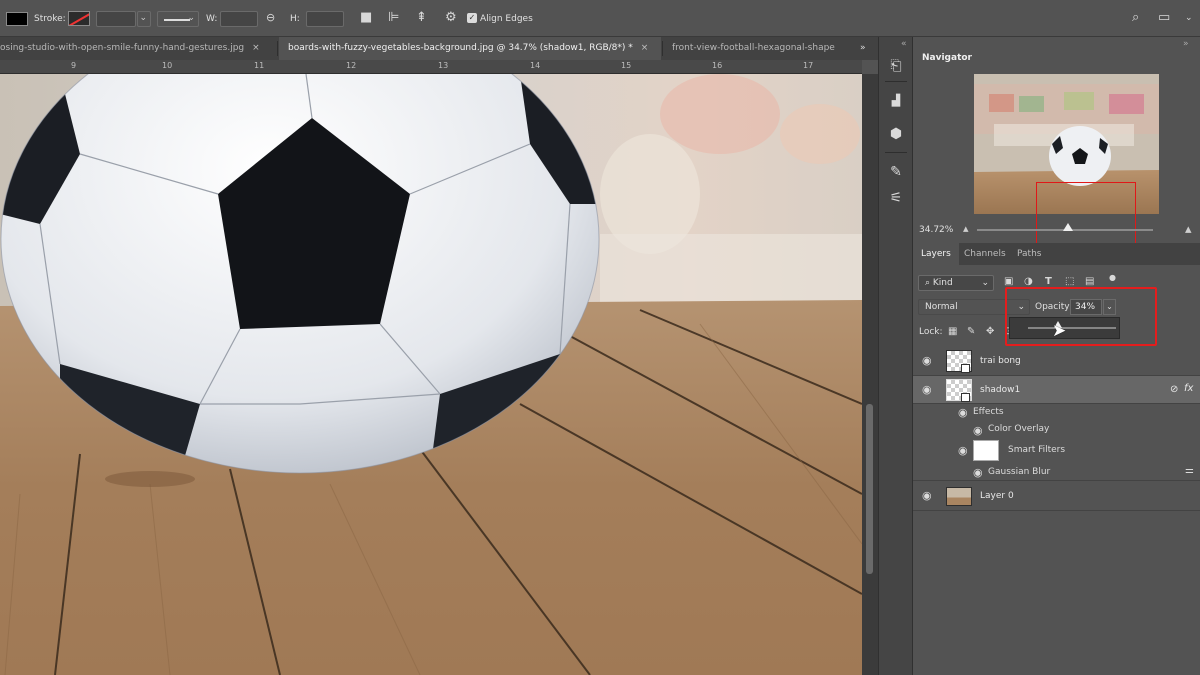  I want to click on horizontal-ruler: 9 10 11 12 13 14 15 16 17, so click(431, 67).